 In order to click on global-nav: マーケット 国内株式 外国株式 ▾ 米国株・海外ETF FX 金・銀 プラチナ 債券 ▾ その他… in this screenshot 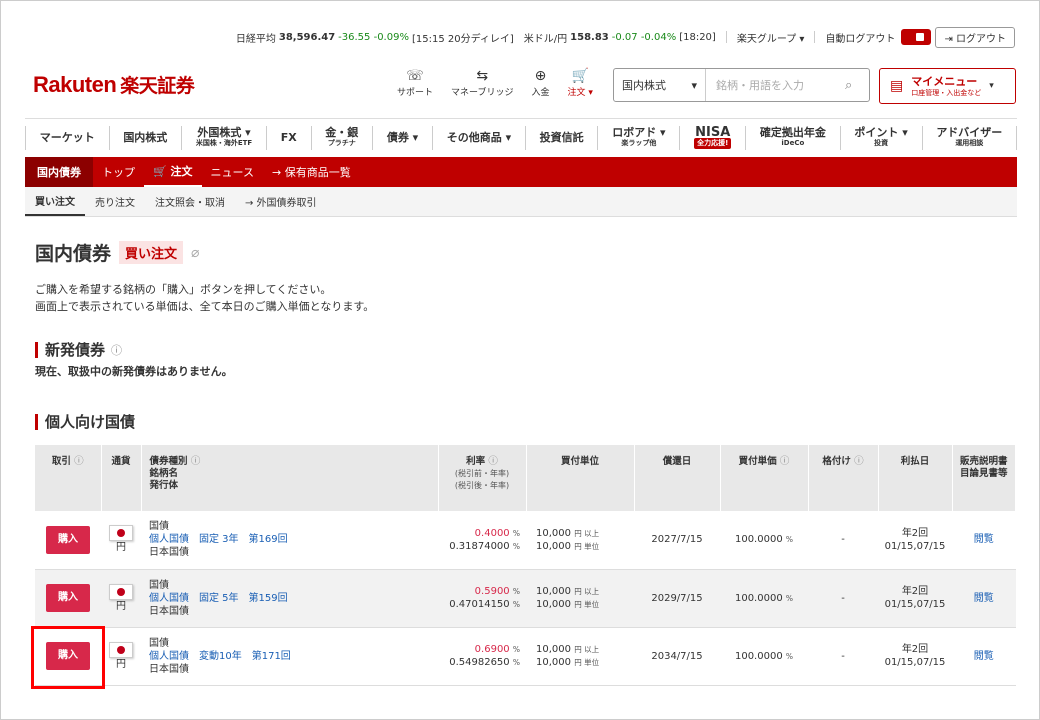, I will do `click(521, 137)`.